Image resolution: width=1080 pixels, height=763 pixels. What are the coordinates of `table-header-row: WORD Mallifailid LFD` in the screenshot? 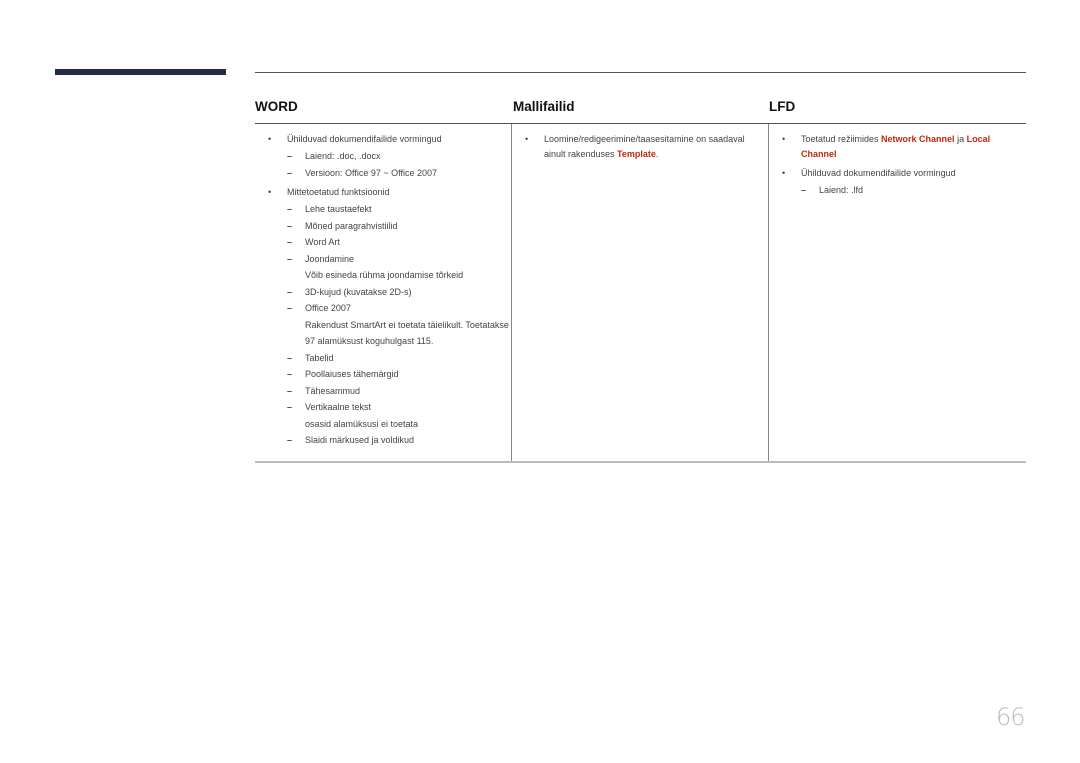 It's located at (640, 109).